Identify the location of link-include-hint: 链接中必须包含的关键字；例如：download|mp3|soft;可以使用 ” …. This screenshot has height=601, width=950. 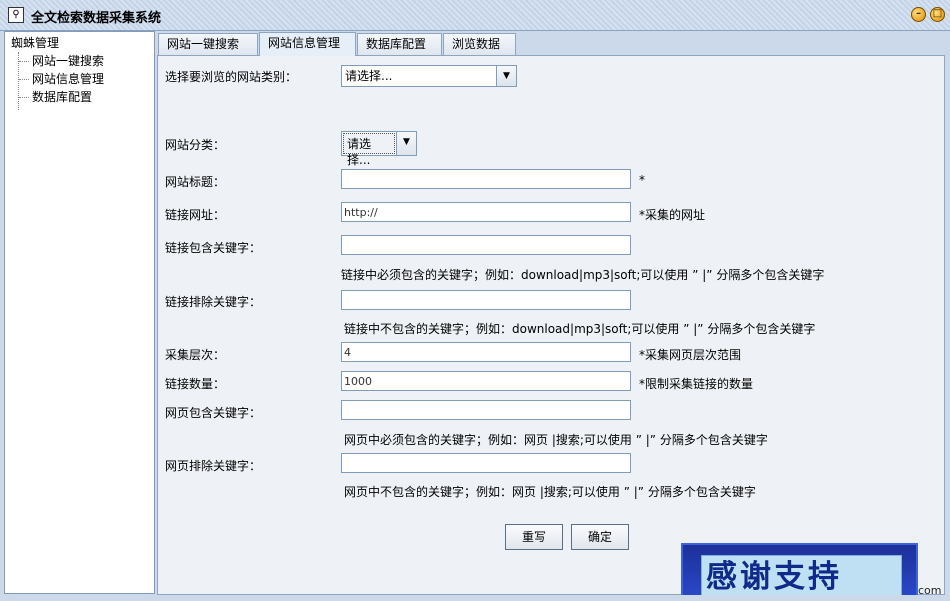
(583, 275).